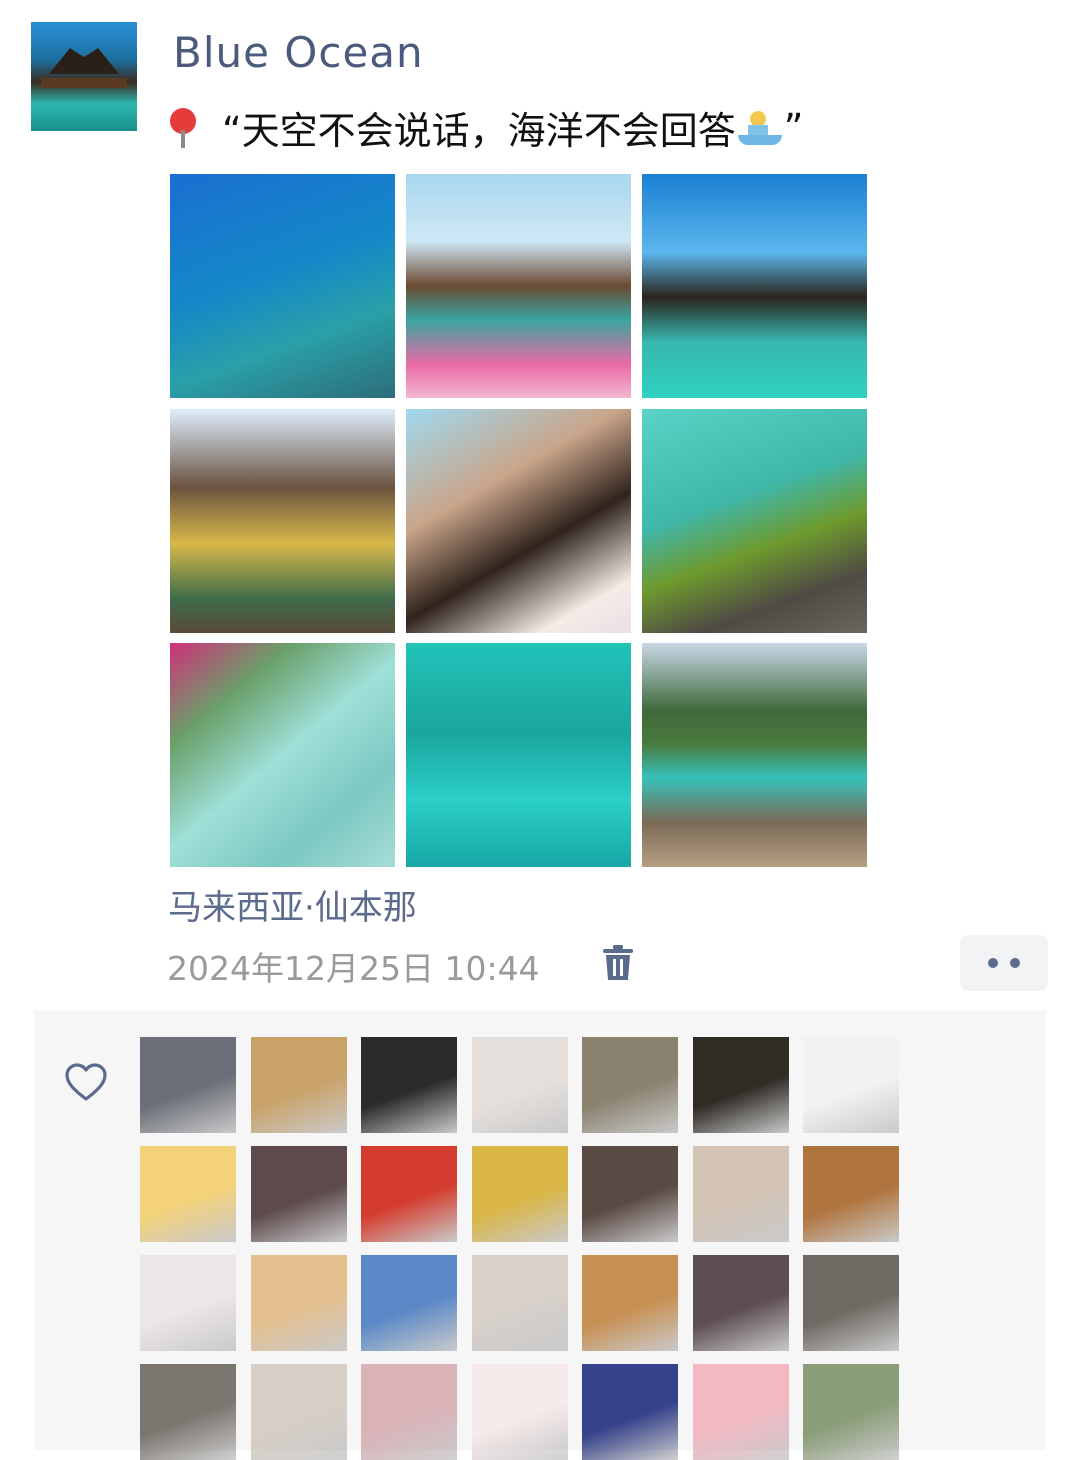 The width and height of the screenshot is (1080, 1460). What do you see at coordinates (1004, 963) in the screenshot?
I see `more-options-button` at bounding box center [1004, 963].